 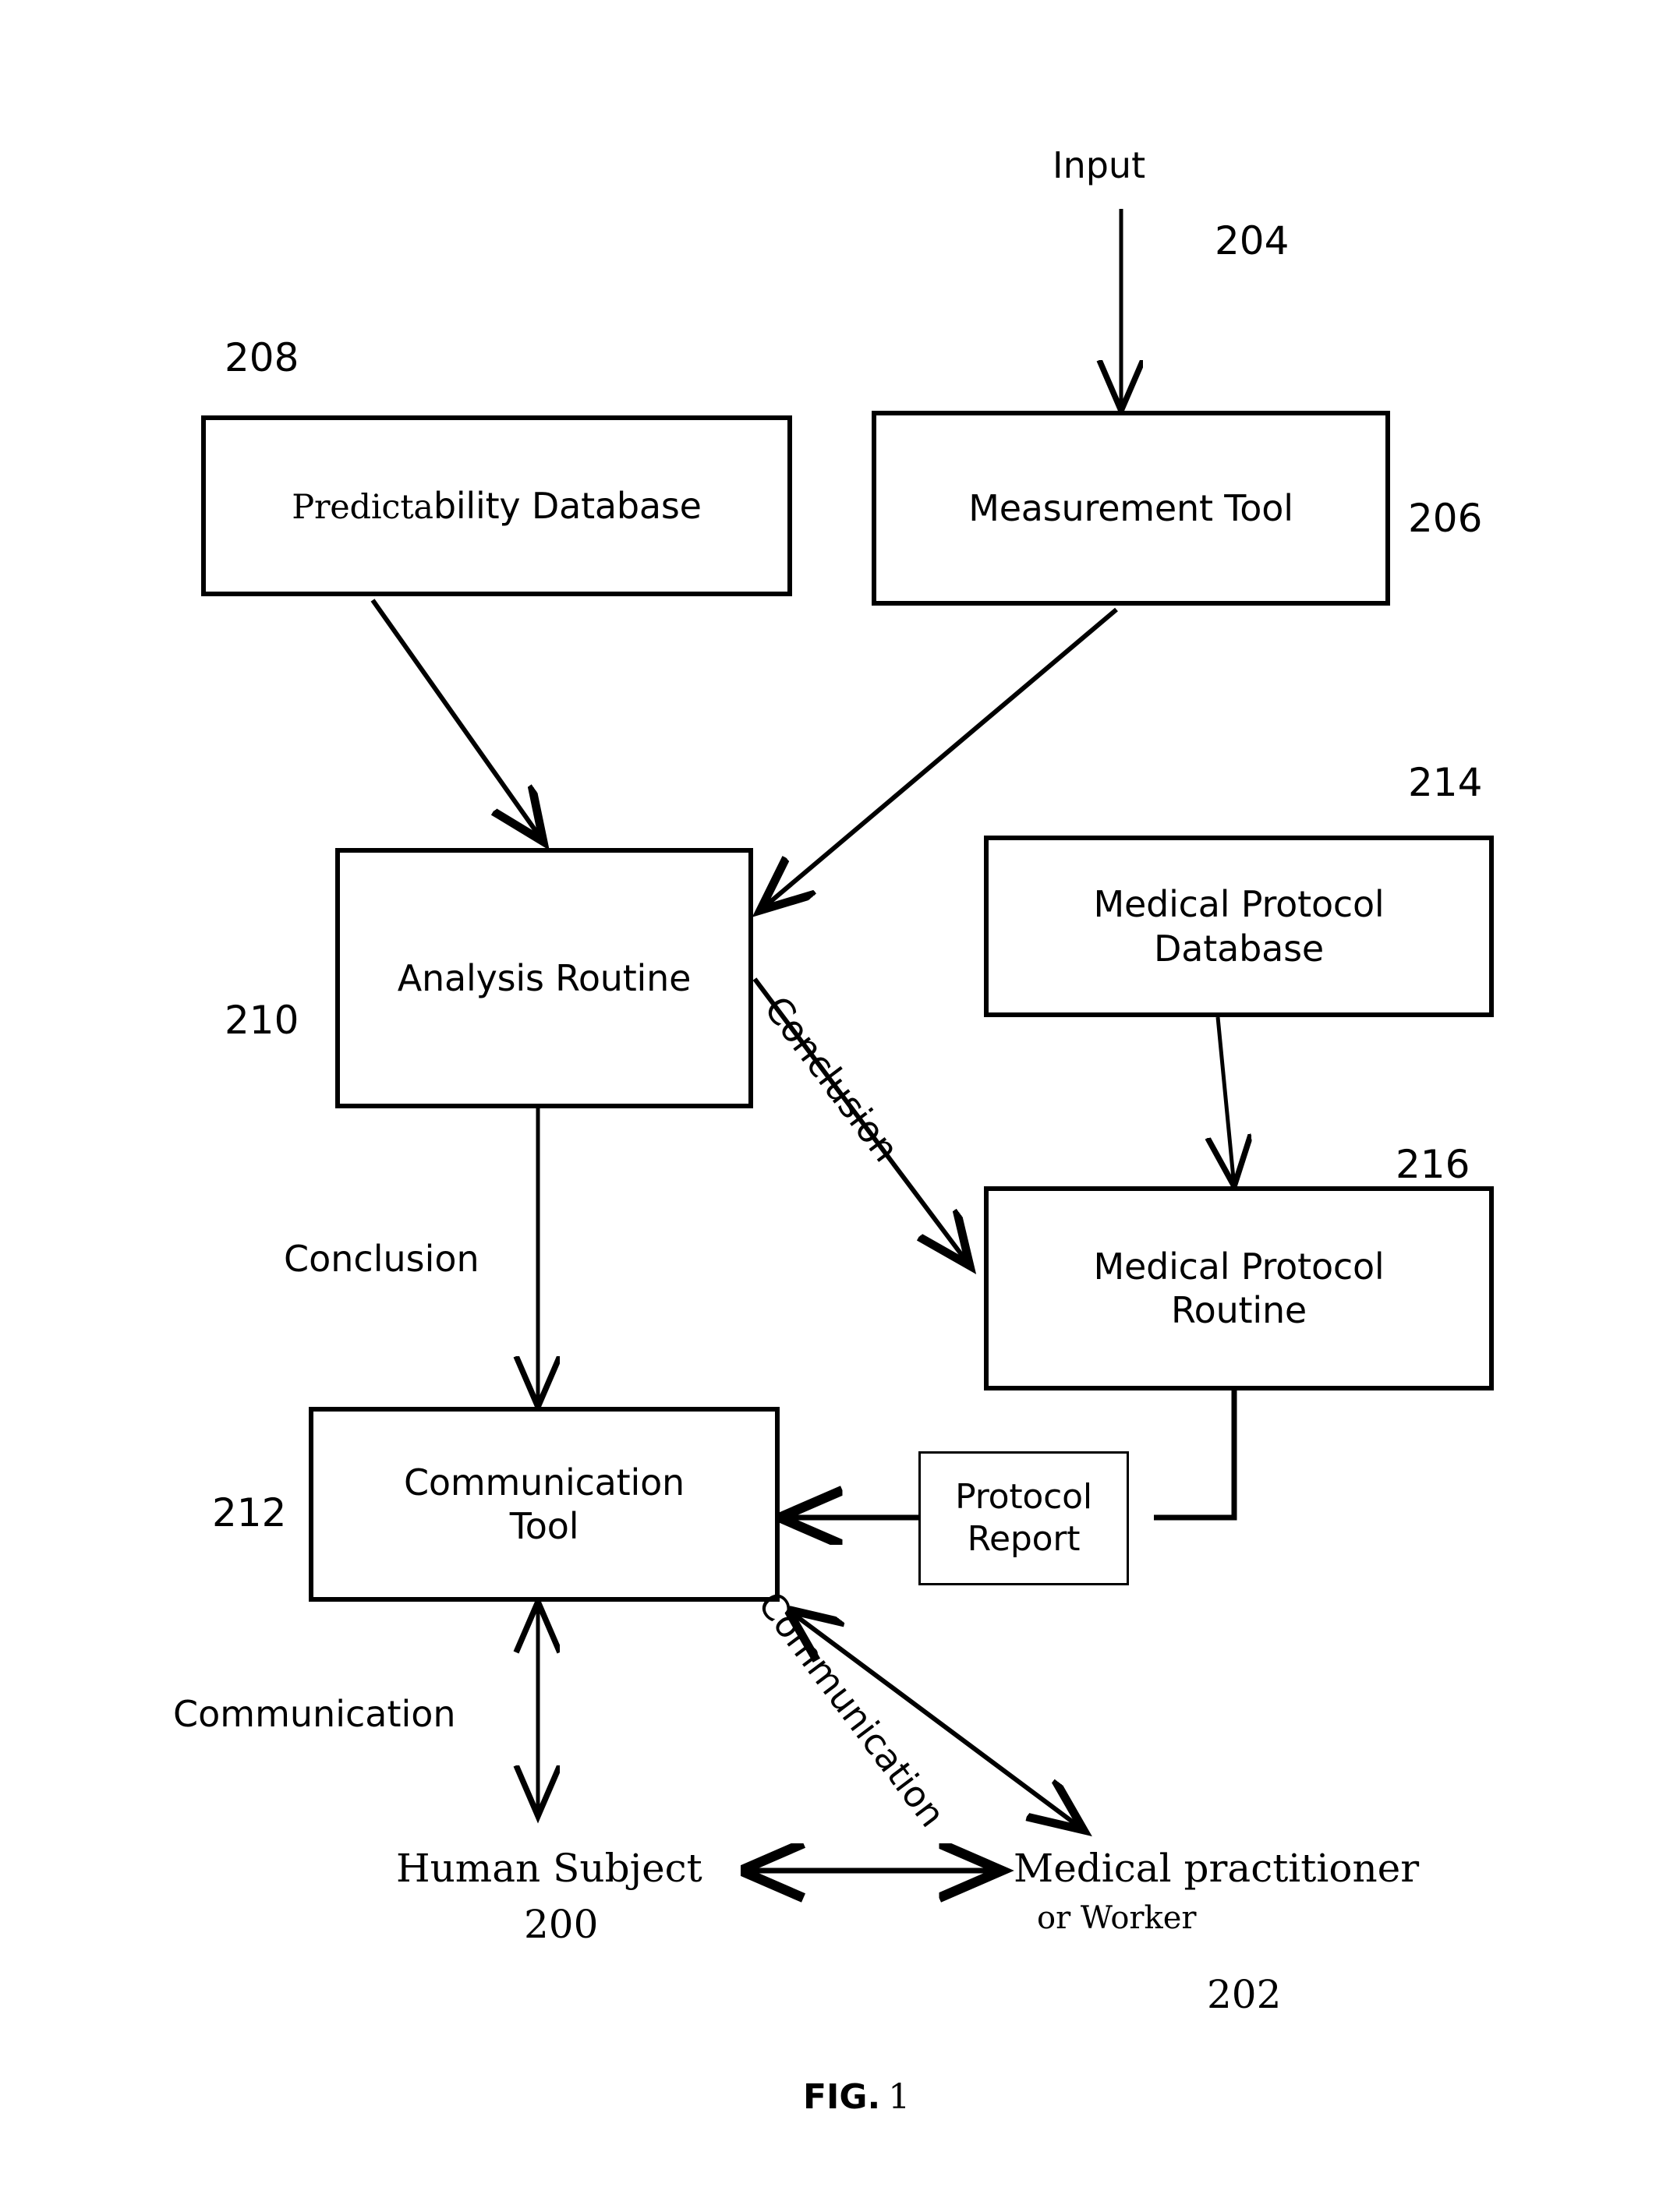 I want to click on edge-protocol-database-to-protocol-routine, so click(x=1226, y=1101).